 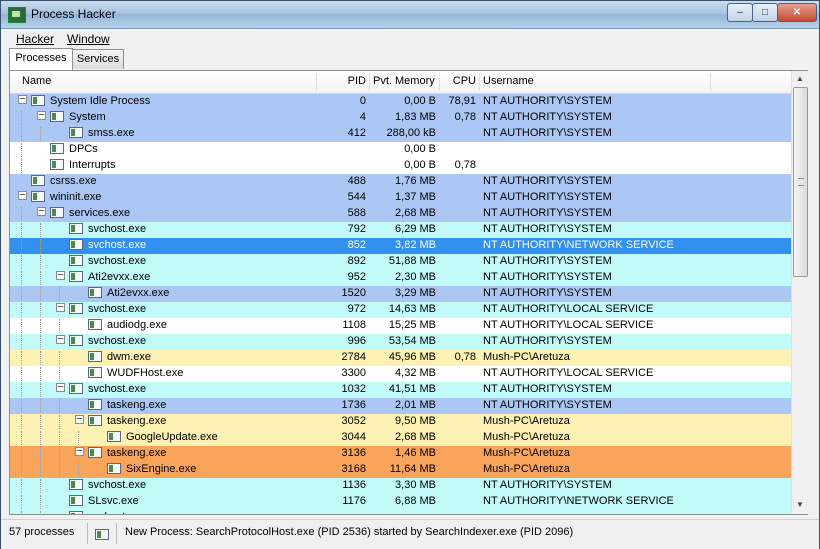 I want to click on column-memory: Pvt. Memory, so click(x=404, y=81).